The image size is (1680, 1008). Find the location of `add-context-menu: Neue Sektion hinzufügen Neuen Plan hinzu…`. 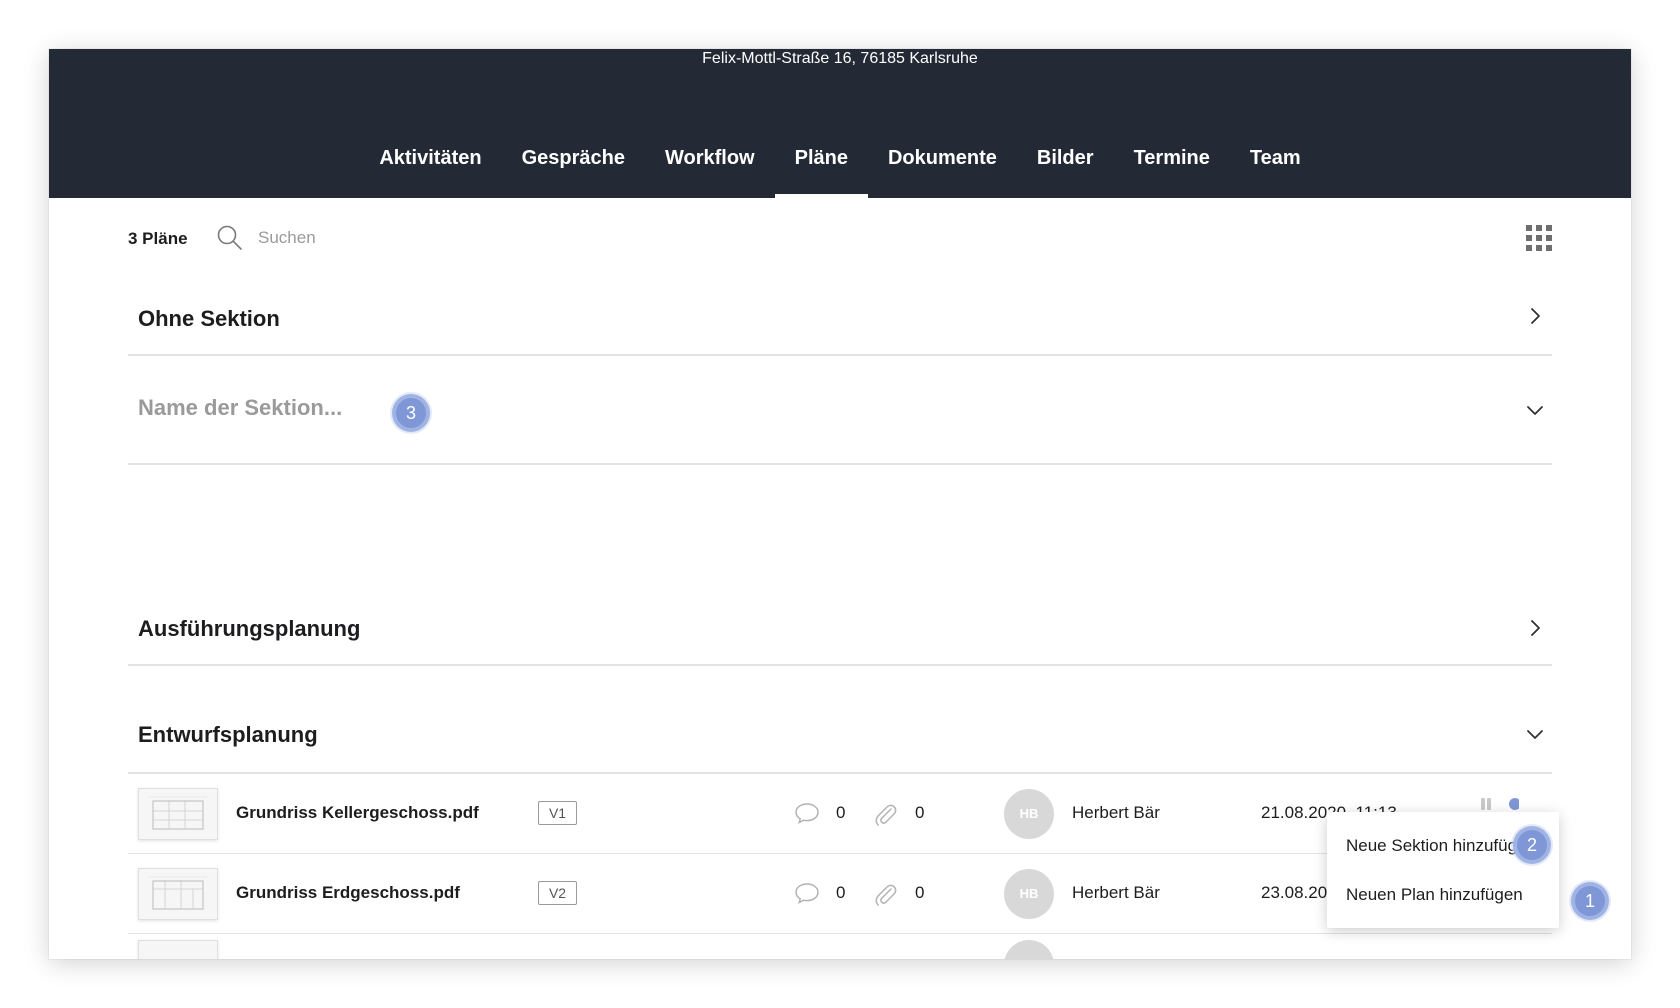

add-context-menu: Neue Sektion hinzufügen Neuen Plan hinzu… is located at coordinates (1443, 870).